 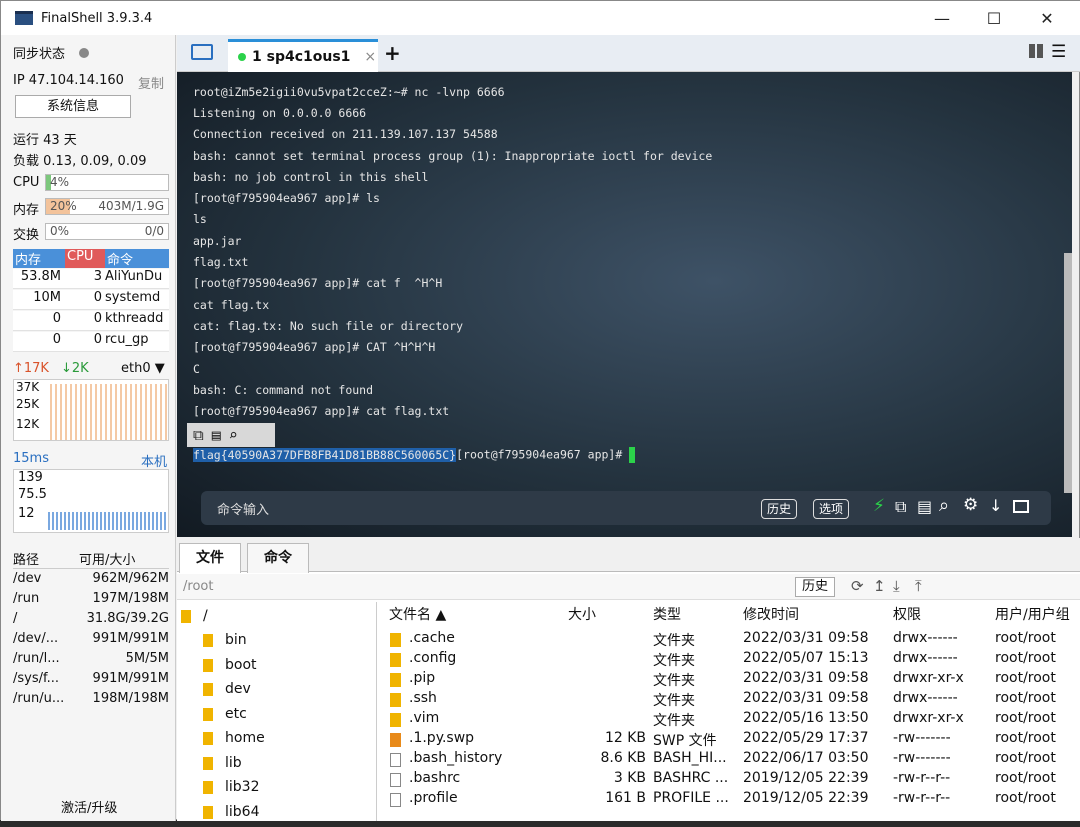 What do you see at coordinates (154, 460) in the screenshot?
I see `latency-target: 本机` at bounding box center [154, 460].